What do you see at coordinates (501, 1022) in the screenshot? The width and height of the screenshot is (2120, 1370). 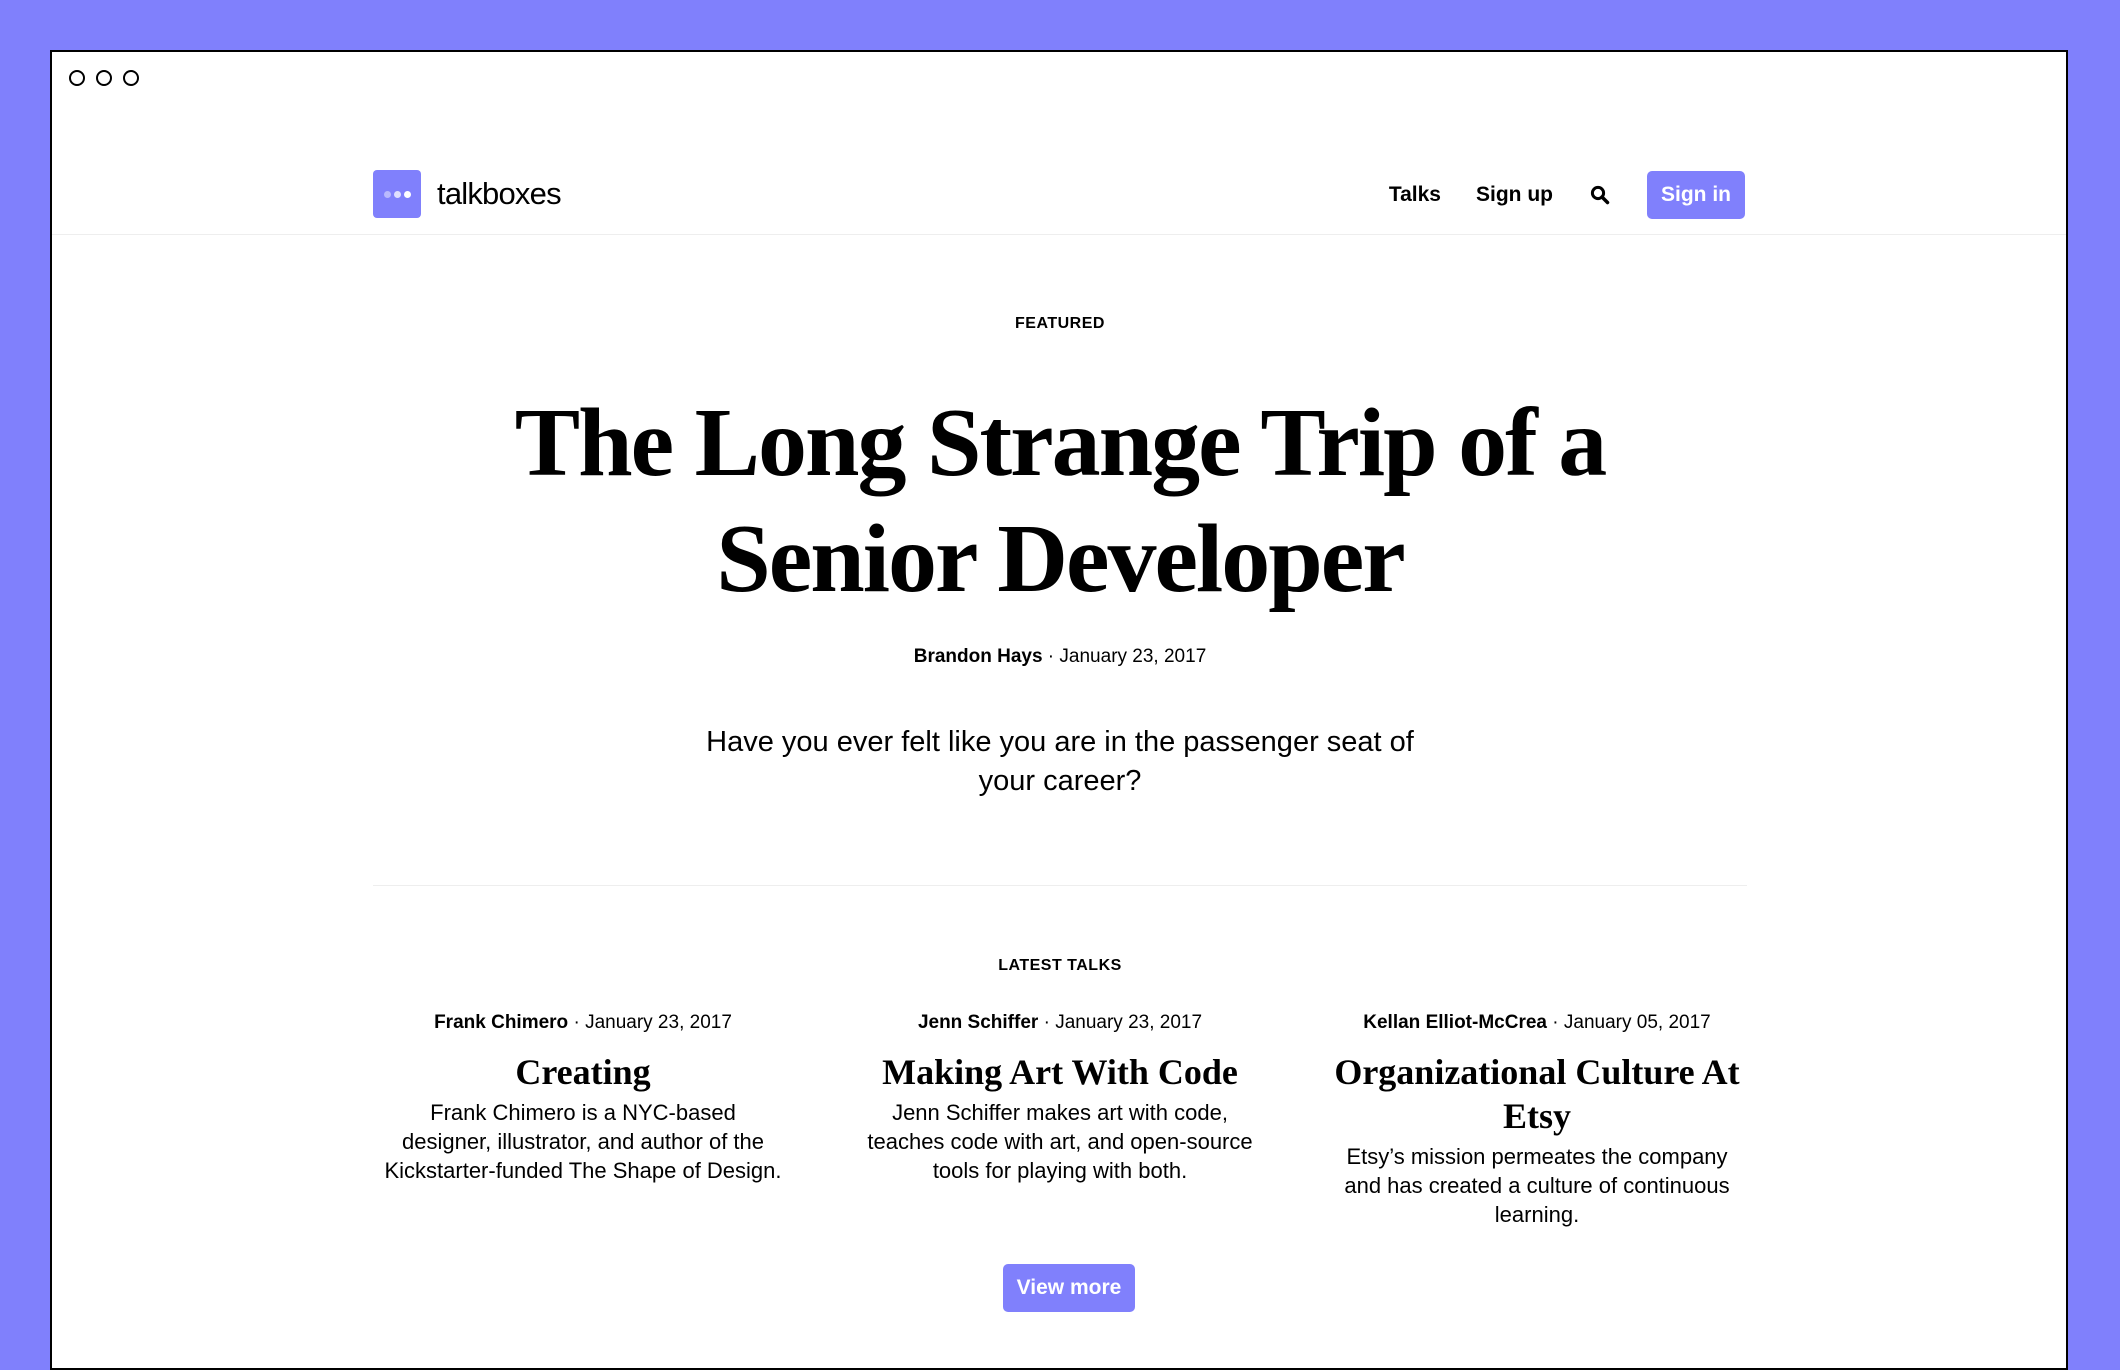 I see `talk-author: Frank Chimero` at bounding box center [501, 1022].